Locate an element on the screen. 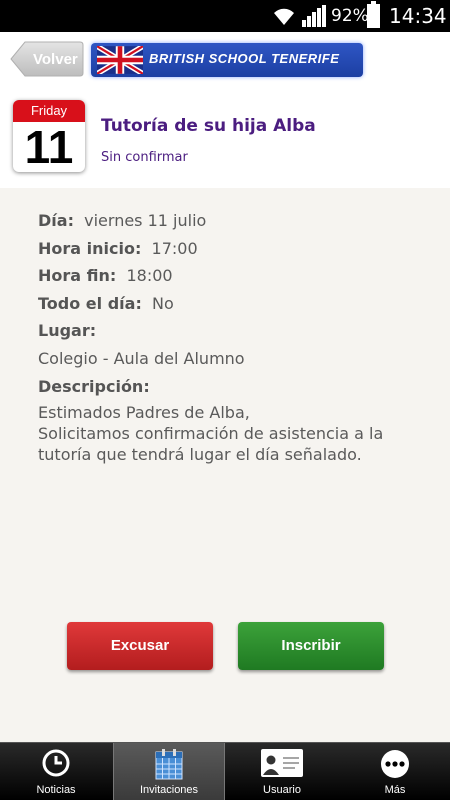 Image resolution: width=450 pixels, height=800 pixels. detail-descripcion: Descripción: is located at coordinates (238, 387).